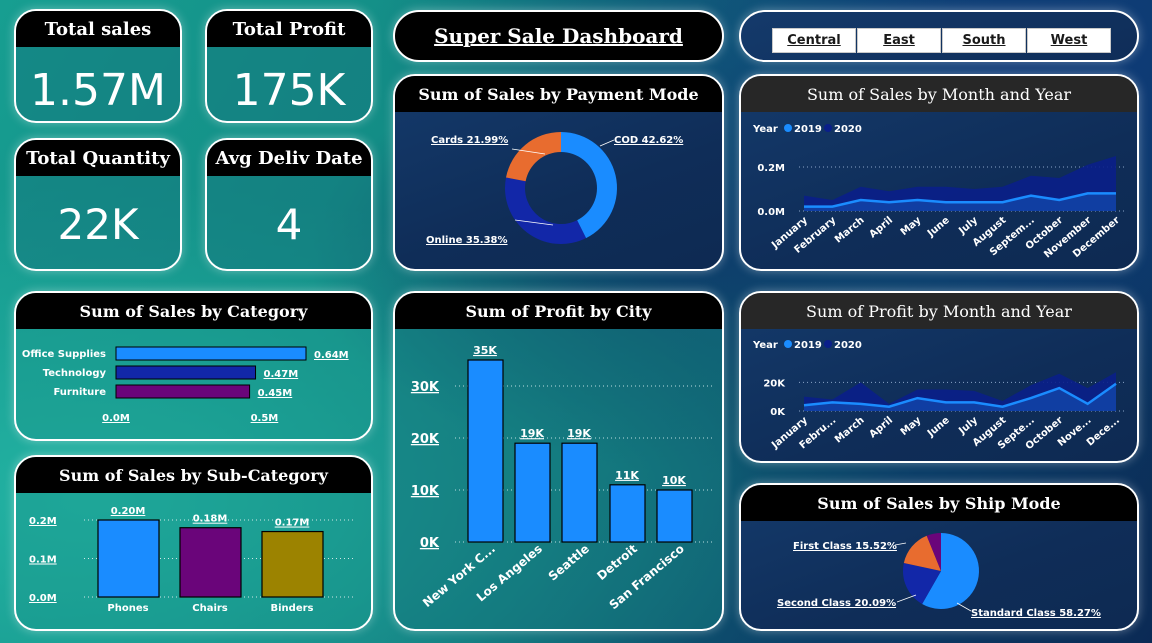 Image resolution: width=1152 pixels, height=643 pixels. Describe the element at coordinates (814, 40) in the screenshot. I see `slicer-central-button: Central` at that location.